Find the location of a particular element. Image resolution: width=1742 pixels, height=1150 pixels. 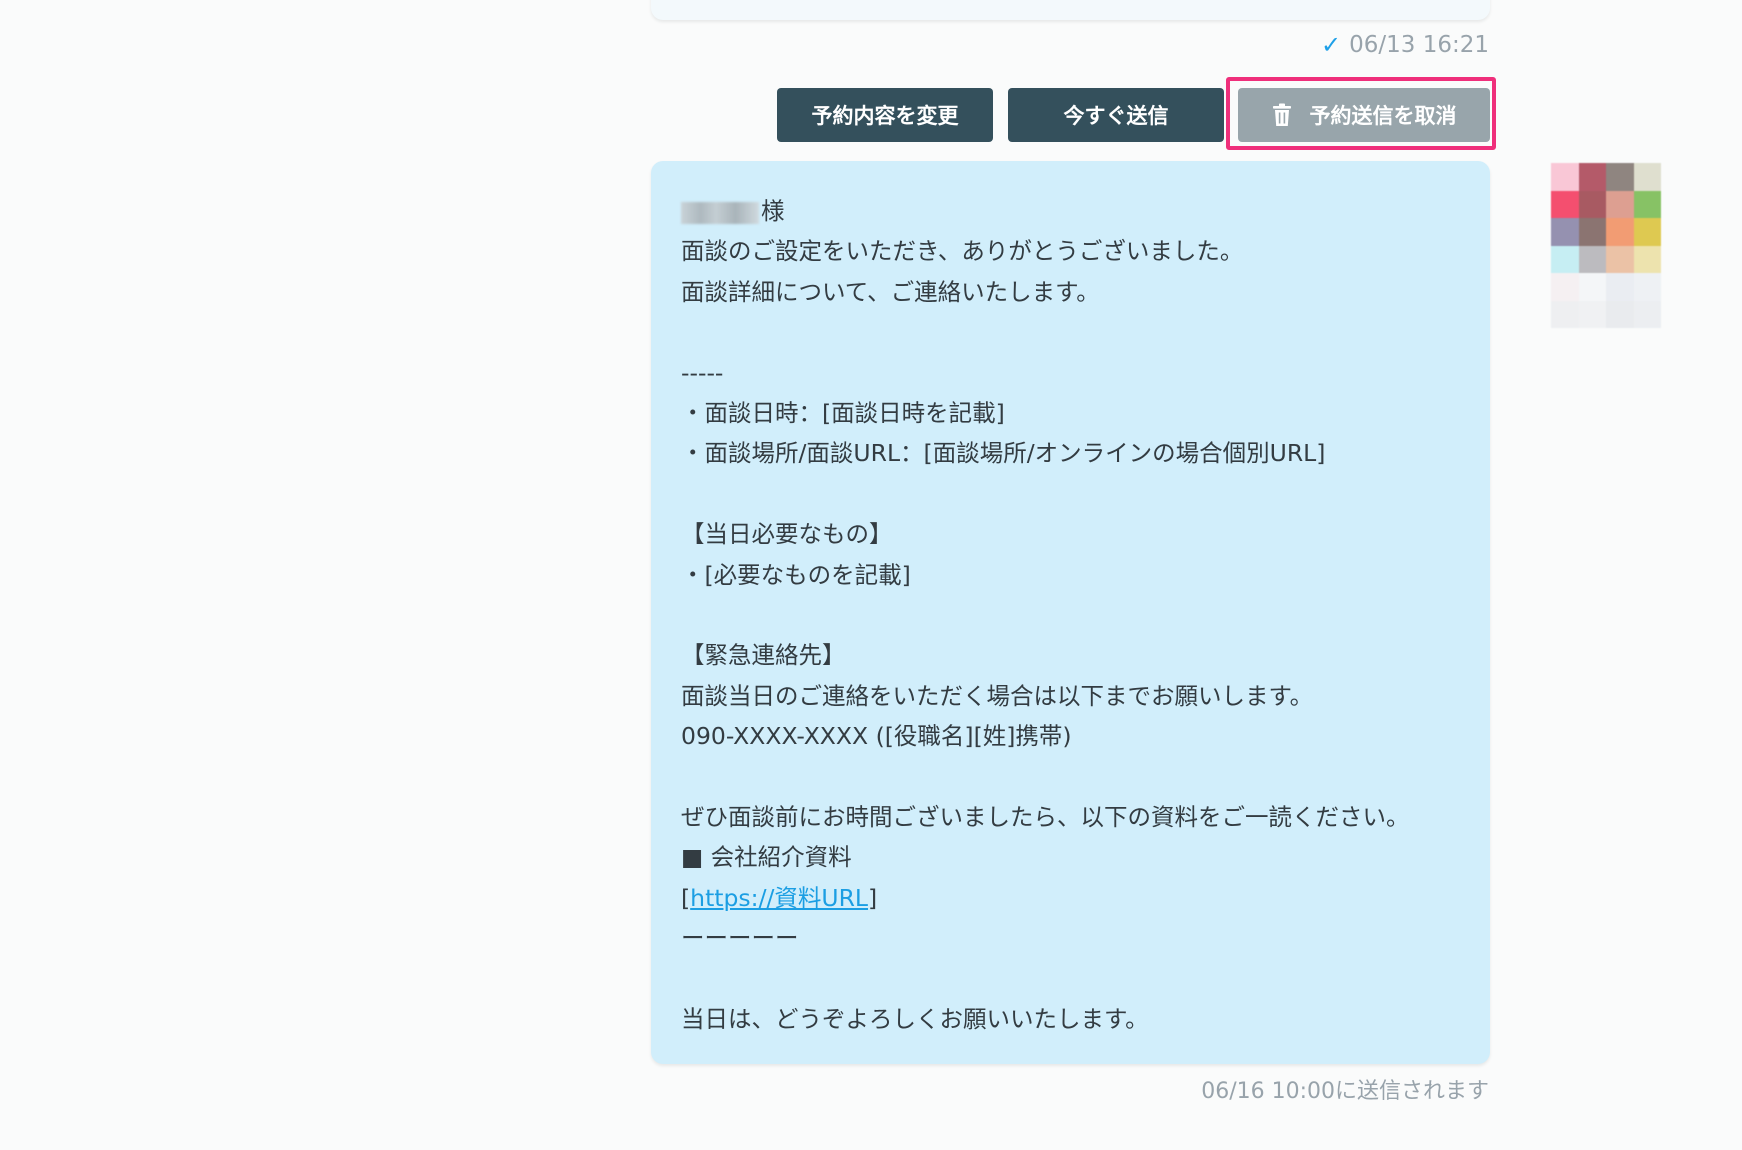

previous-message-bubble is located at coordinates (1070, 10).